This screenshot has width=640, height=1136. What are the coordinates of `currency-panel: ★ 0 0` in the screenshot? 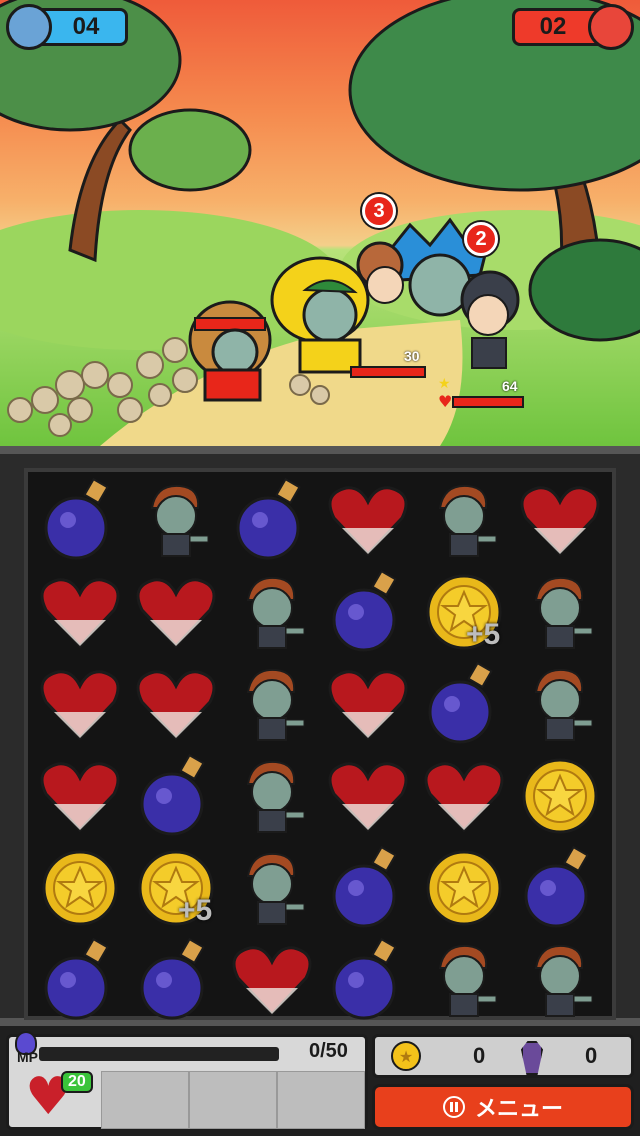 It's located at (503, 1056).